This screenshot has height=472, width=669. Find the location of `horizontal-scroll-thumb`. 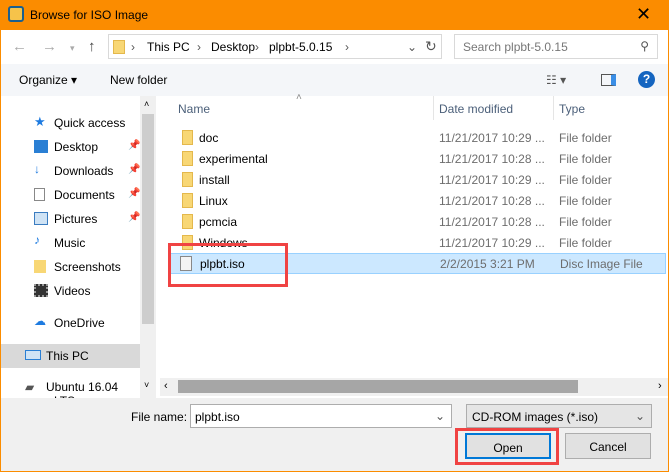

horizontal-scroll-thumb is located at coordinates (378, 386).